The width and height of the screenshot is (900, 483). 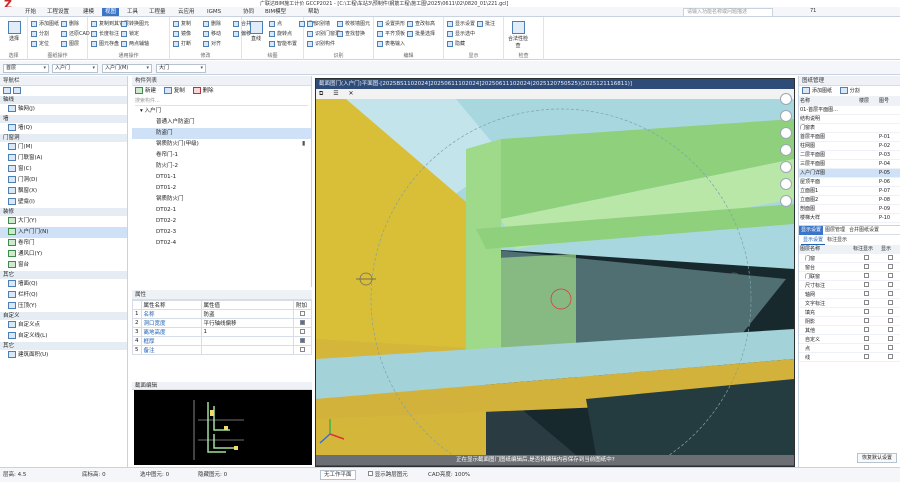 What do you see at coordinates (811, 230) in the screenshot?
I see `settings-tab: 显示设置` at bounding box center [811, 230].